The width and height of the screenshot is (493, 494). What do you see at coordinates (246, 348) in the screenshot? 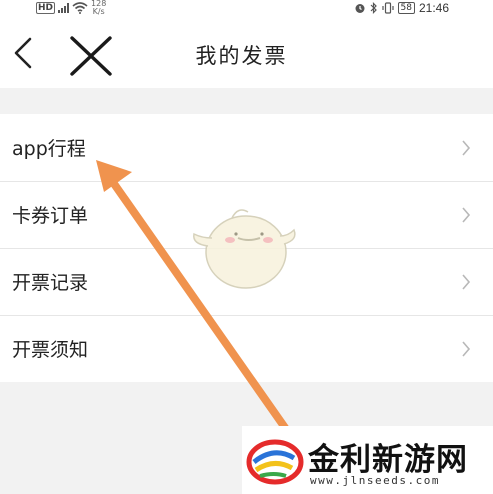
I see `menu-item-invoice-notice: 开票须知` at bounding box center [246, 348].